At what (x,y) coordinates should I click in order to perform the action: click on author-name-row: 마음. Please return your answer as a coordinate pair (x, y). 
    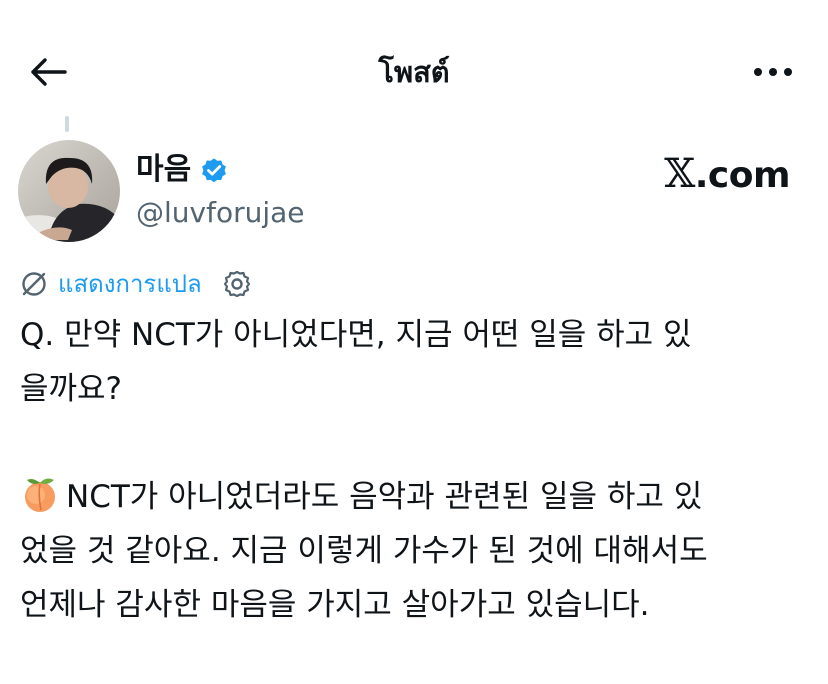
    Looking at the image, I should click on (182, 170).